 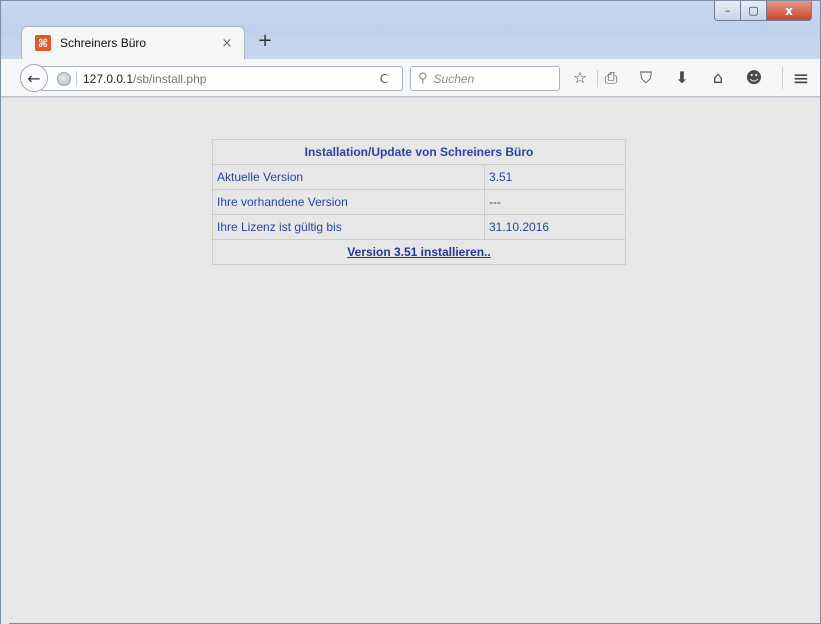 What do you see at coordinates (423, 78) in the screenshot?
I see `search-icon: ⚲` at bounding box center [423, 78].